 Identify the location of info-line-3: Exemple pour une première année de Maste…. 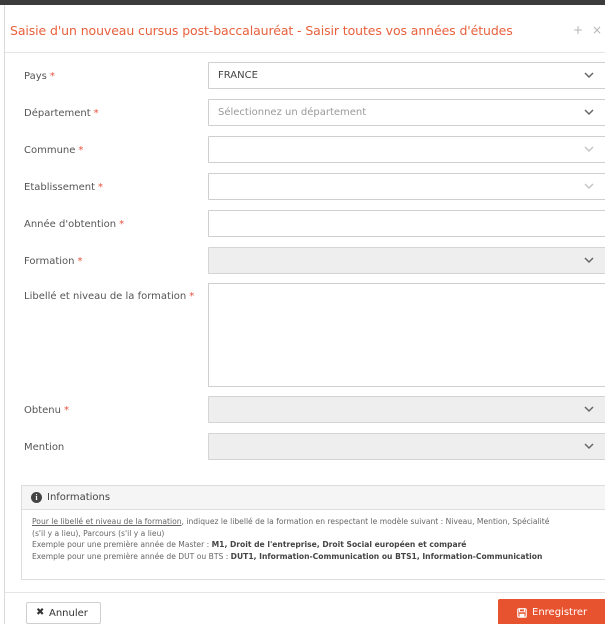
(249, 544).